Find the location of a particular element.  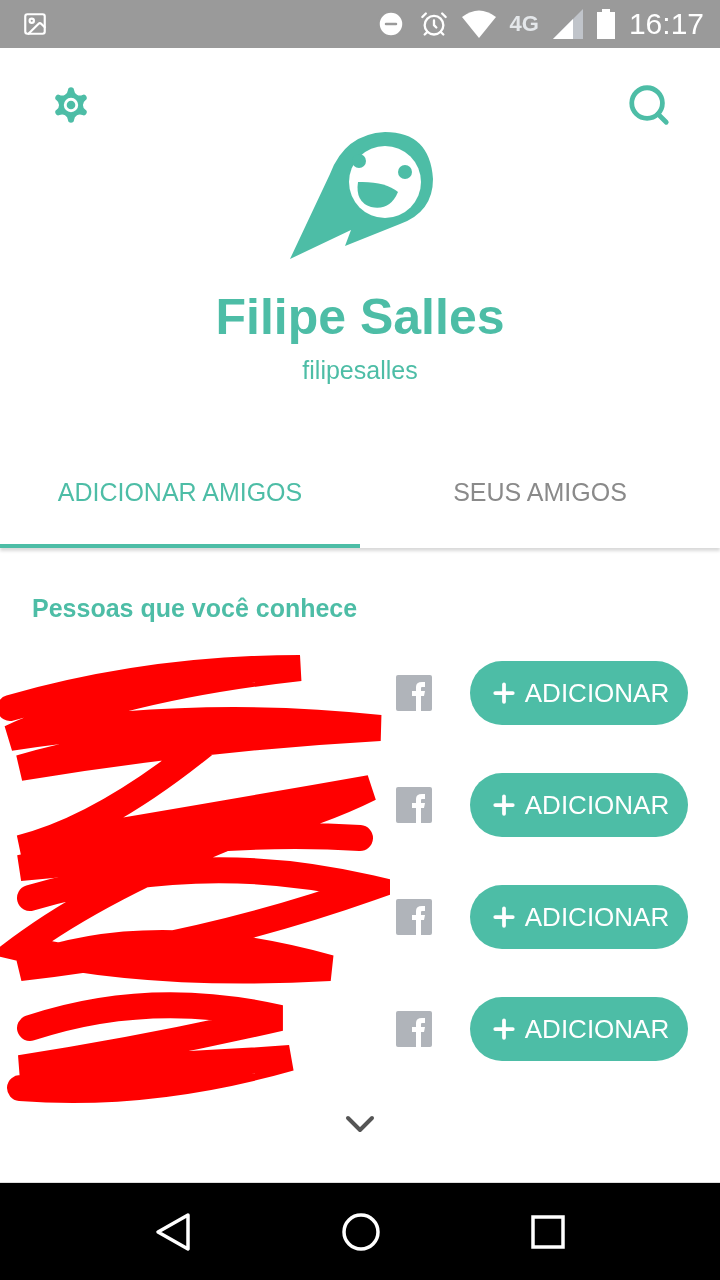

clock-time: 16:17 is located at coordinates (666, 24).